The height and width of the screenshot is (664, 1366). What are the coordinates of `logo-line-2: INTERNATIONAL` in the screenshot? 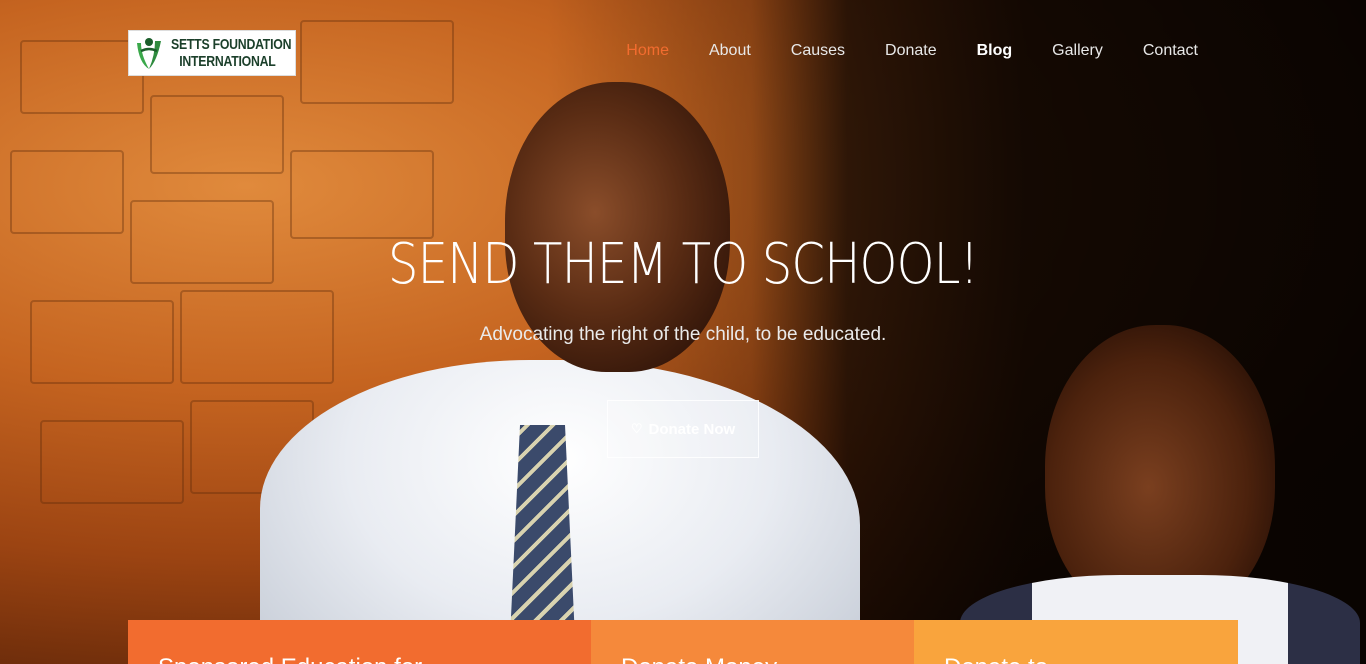 It's located at (227, 61).